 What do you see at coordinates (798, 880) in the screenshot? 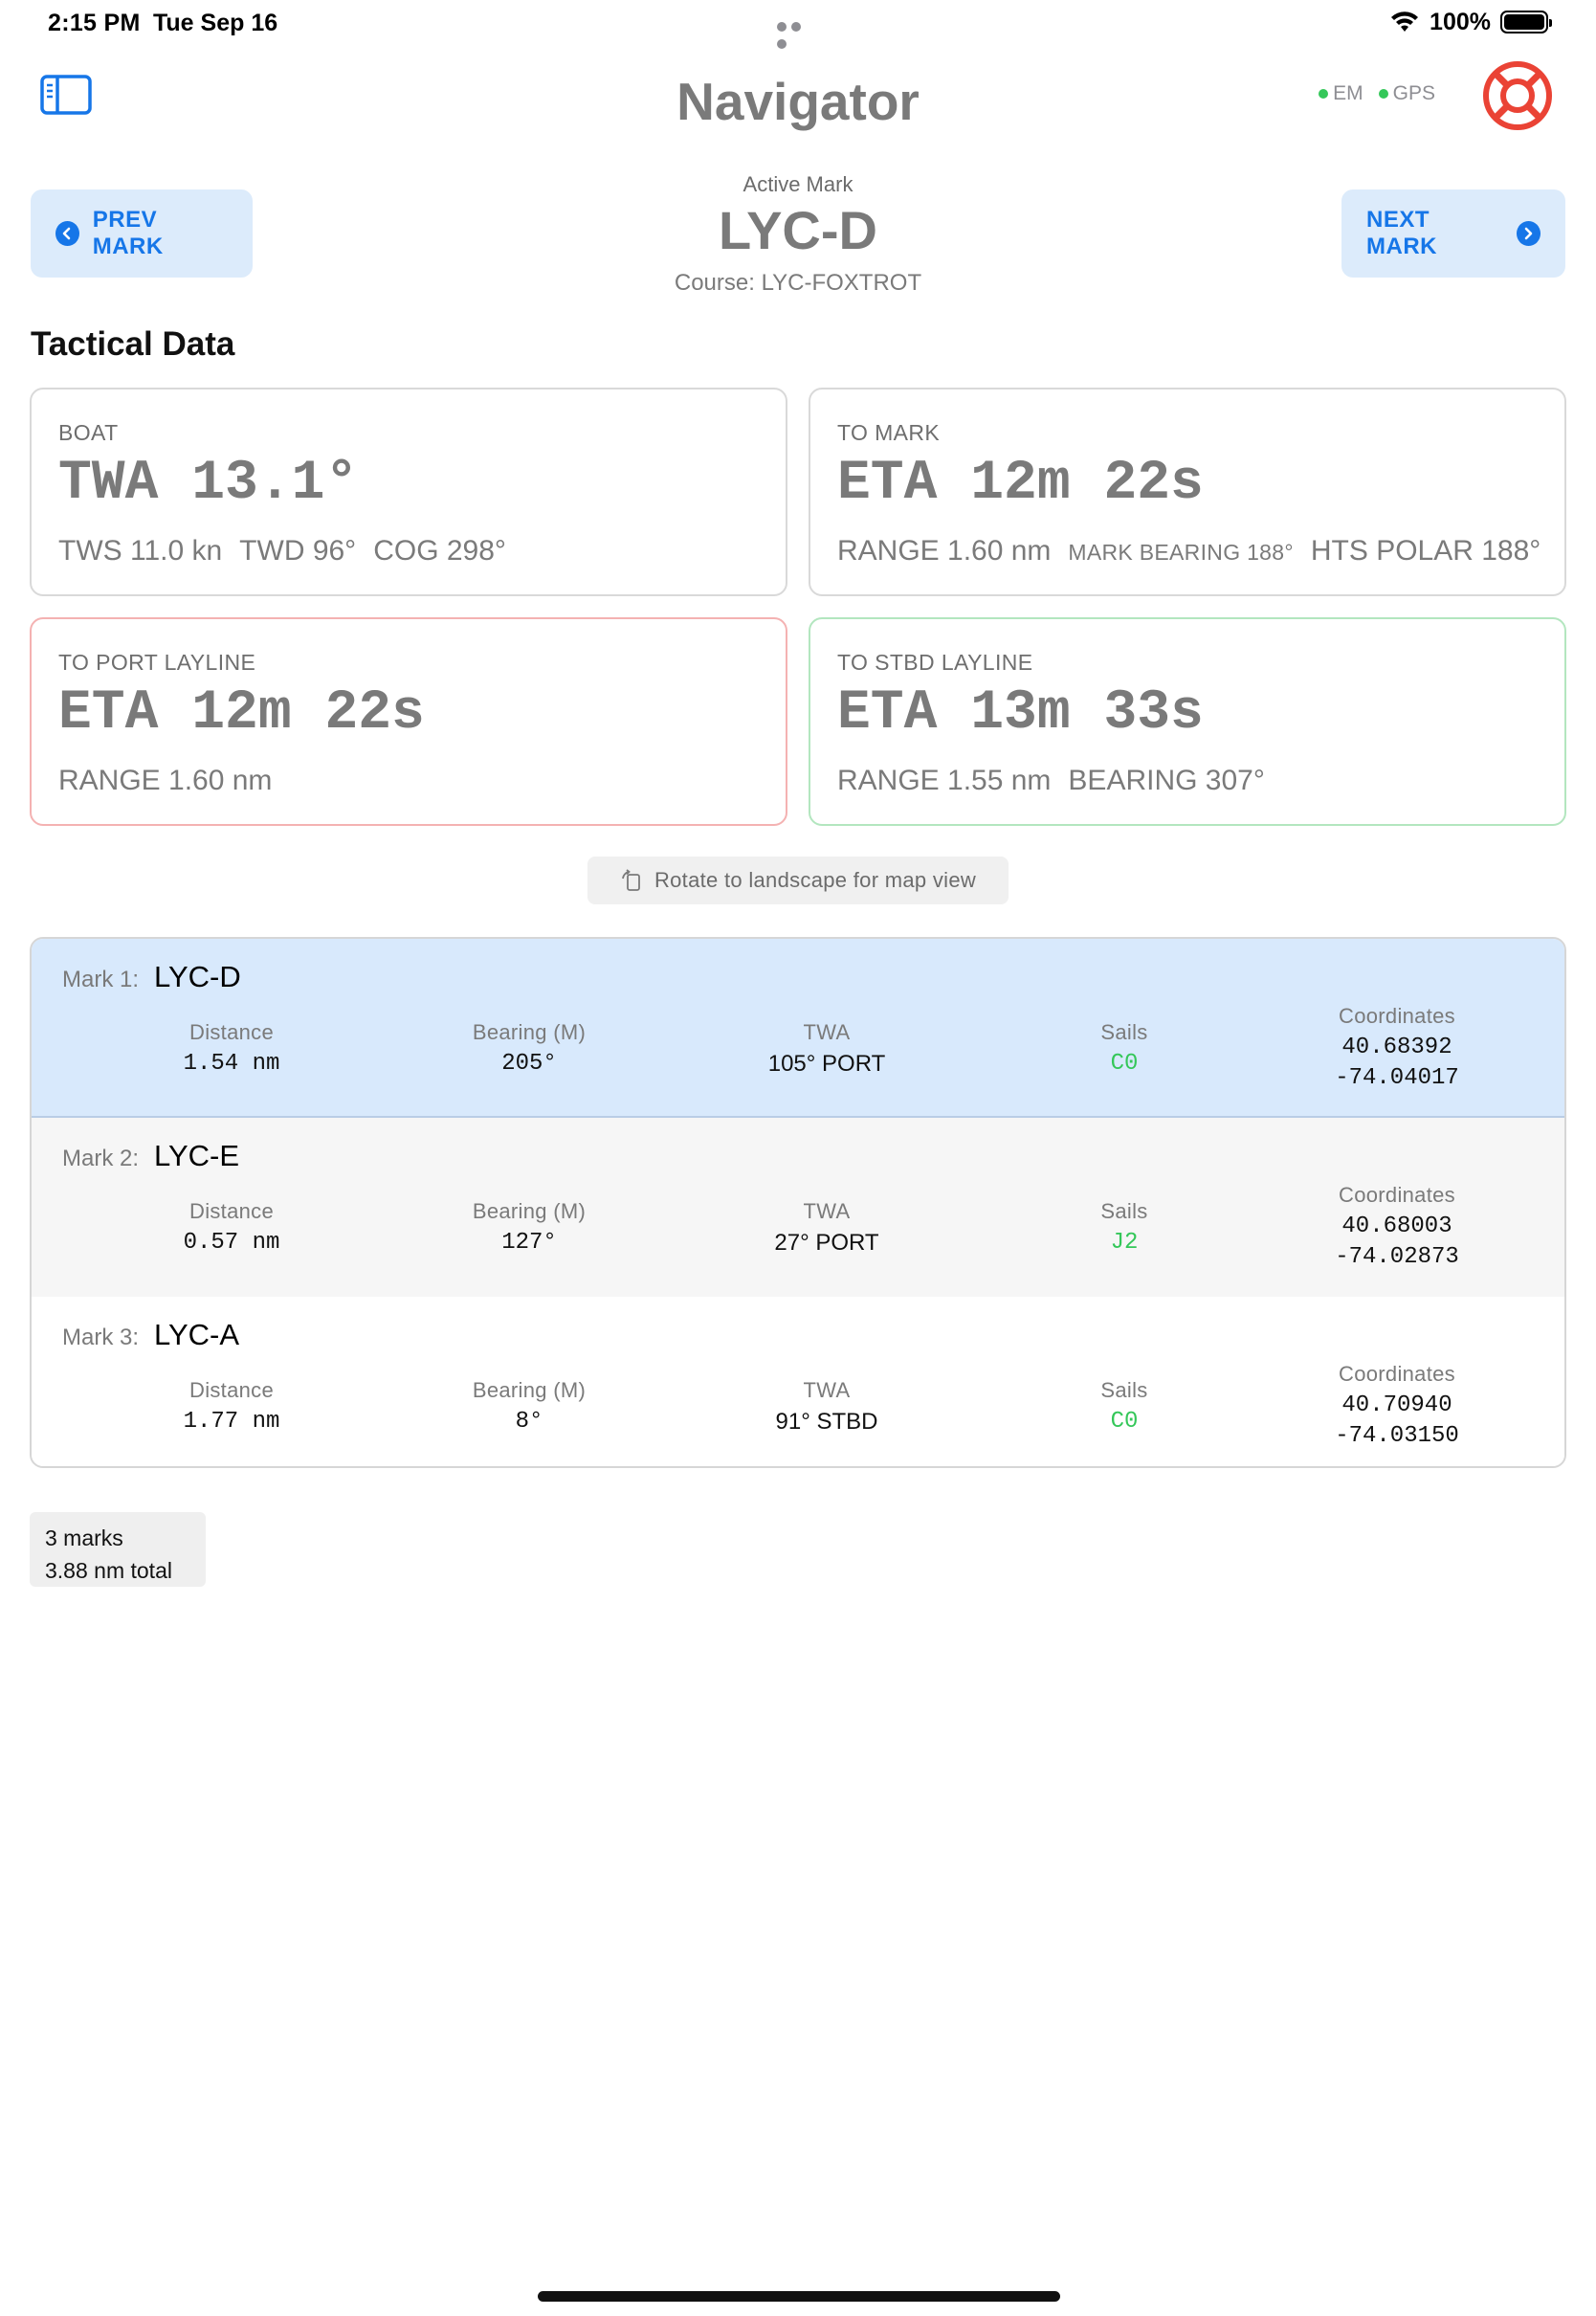
I see `rotate-hint: Rotate to landscape for map view` at bounding box center [798, 880].